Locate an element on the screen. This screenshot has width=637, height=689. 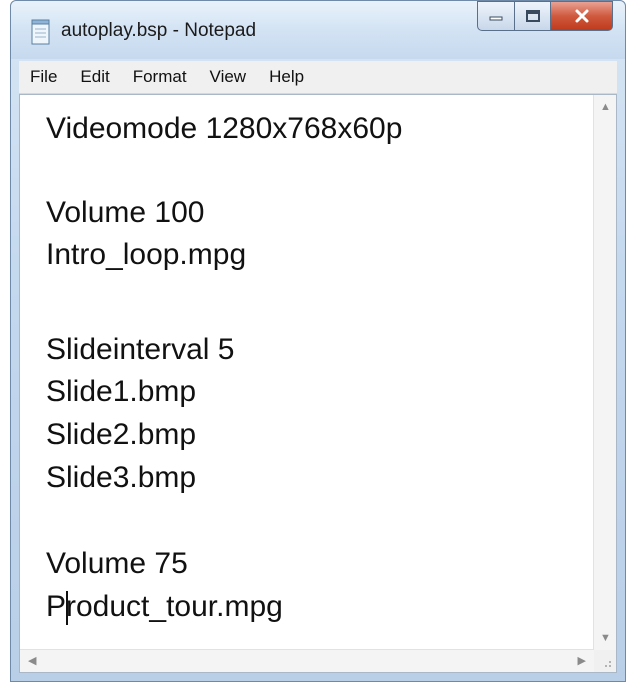
menu-bar: File Edit Format View Help is located at coordinates (318, 77).